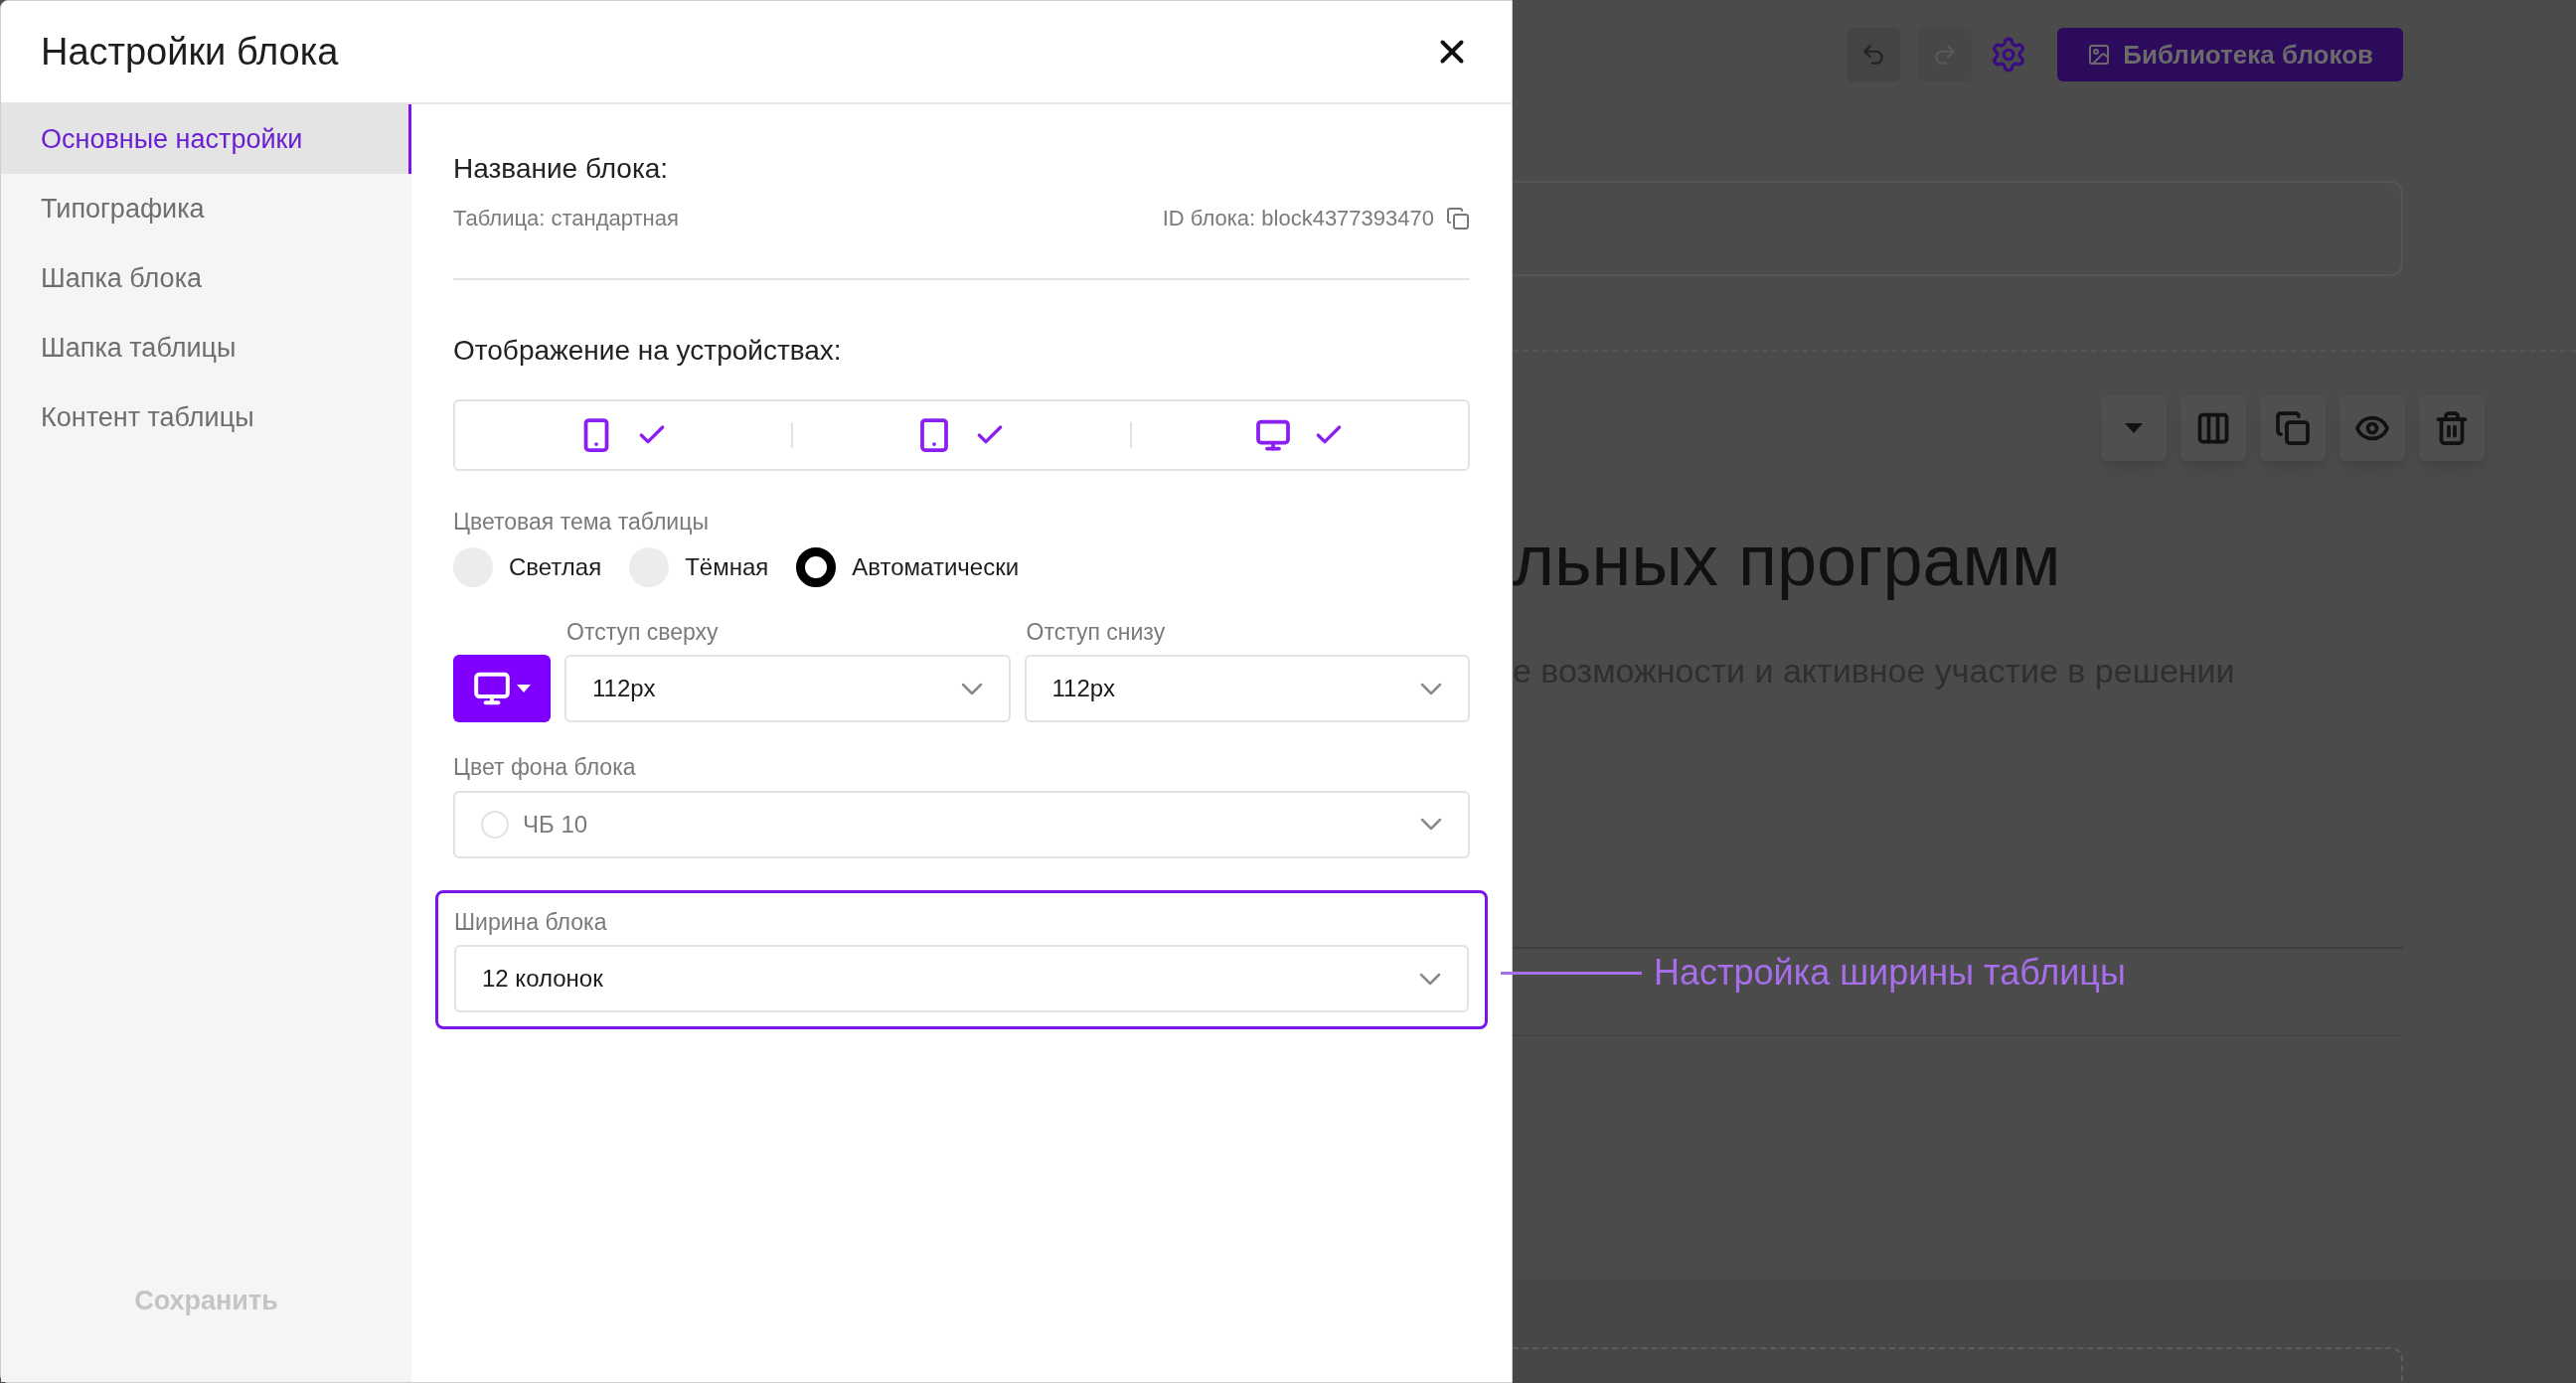  What do you see at coordinates (961, 824) in the screenshot?
I see `background-select: ЧБ 10` at bounding box center [961, 824].